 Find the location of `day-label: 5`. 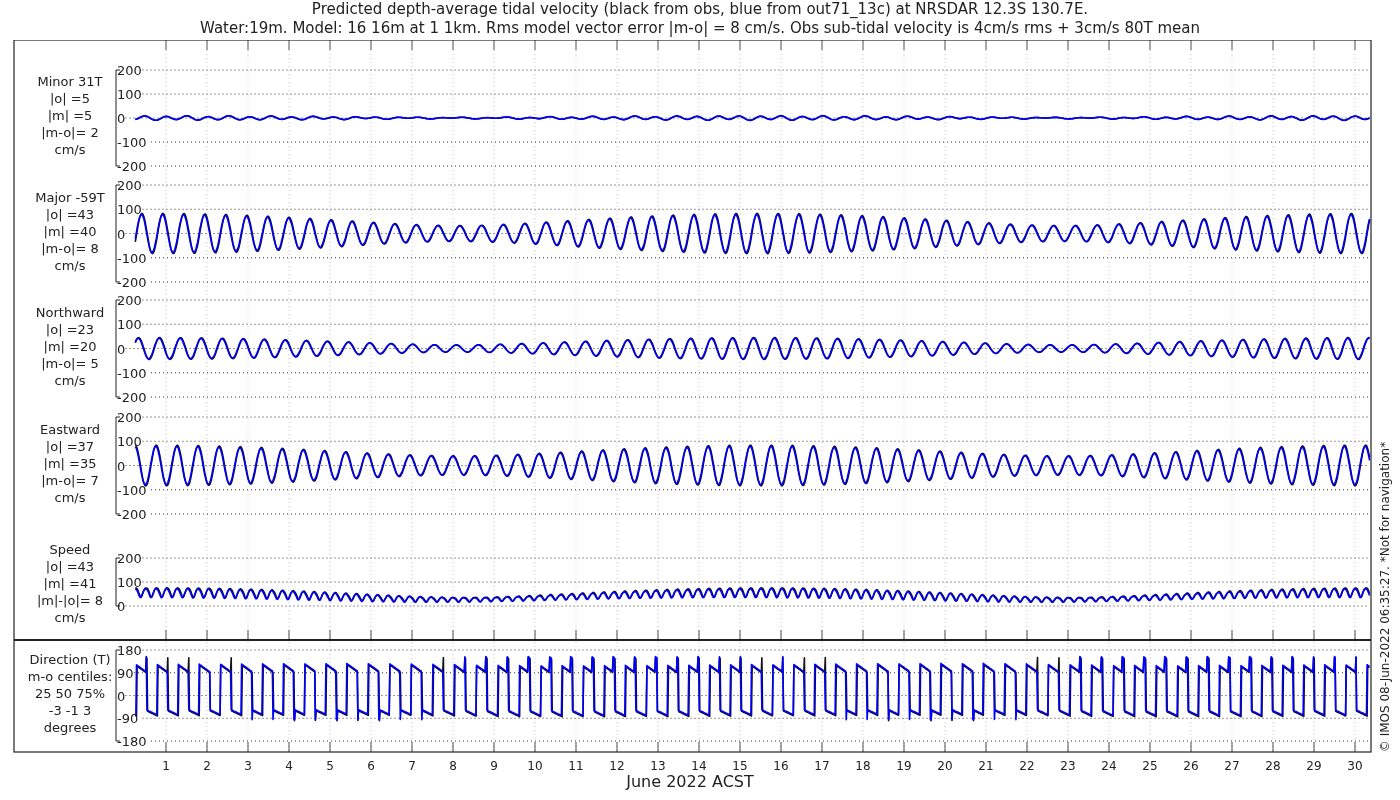

day-label: 5 is located at coordinates (330, 766).